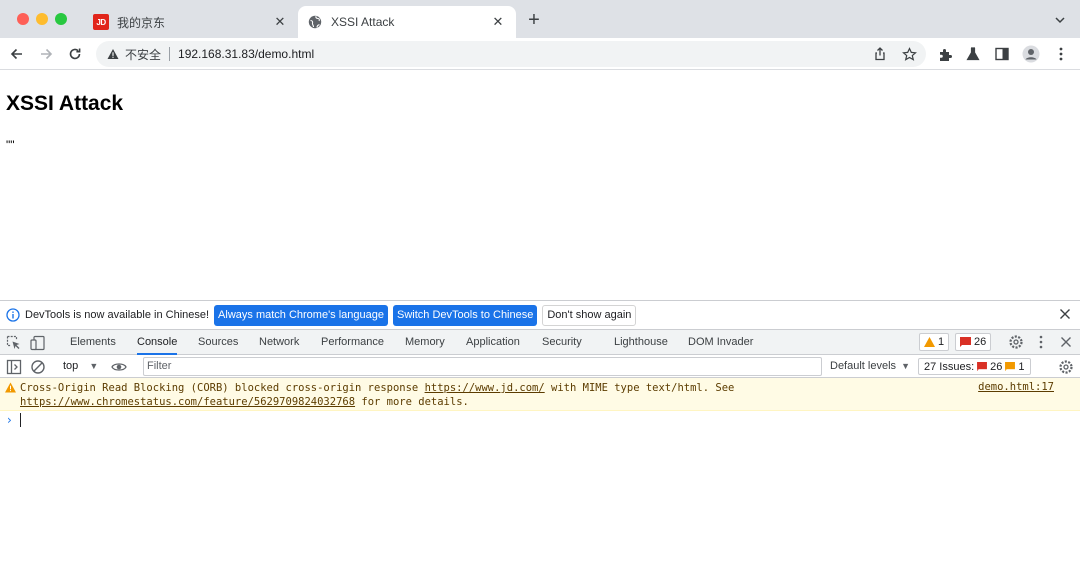  What do you see at coordinates (639, 388) in the screenshot?
I see `warning-text-part: with MIME type text/html. See` at bounding box center [639, 388].